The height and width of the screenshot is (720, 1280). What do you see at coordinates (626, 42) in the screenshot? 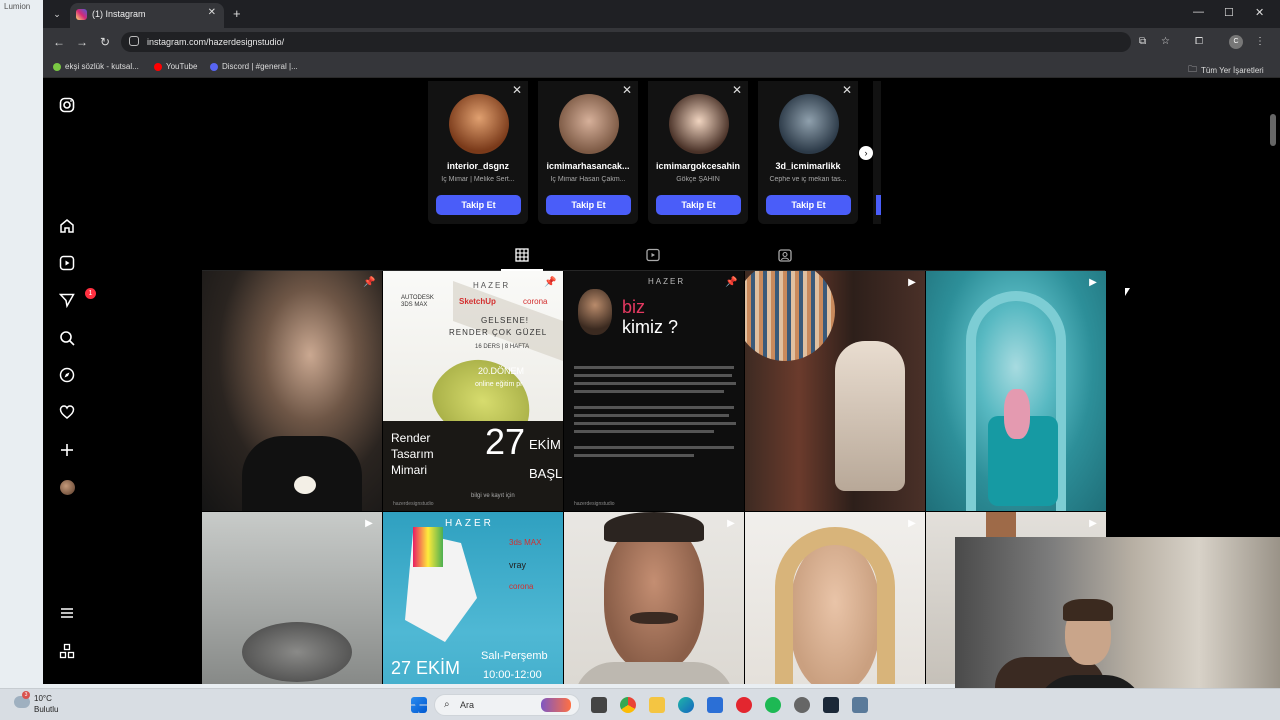
I see `url-field: instagram.com/hazerdesignstudio/` at bounding box center [626, 42].